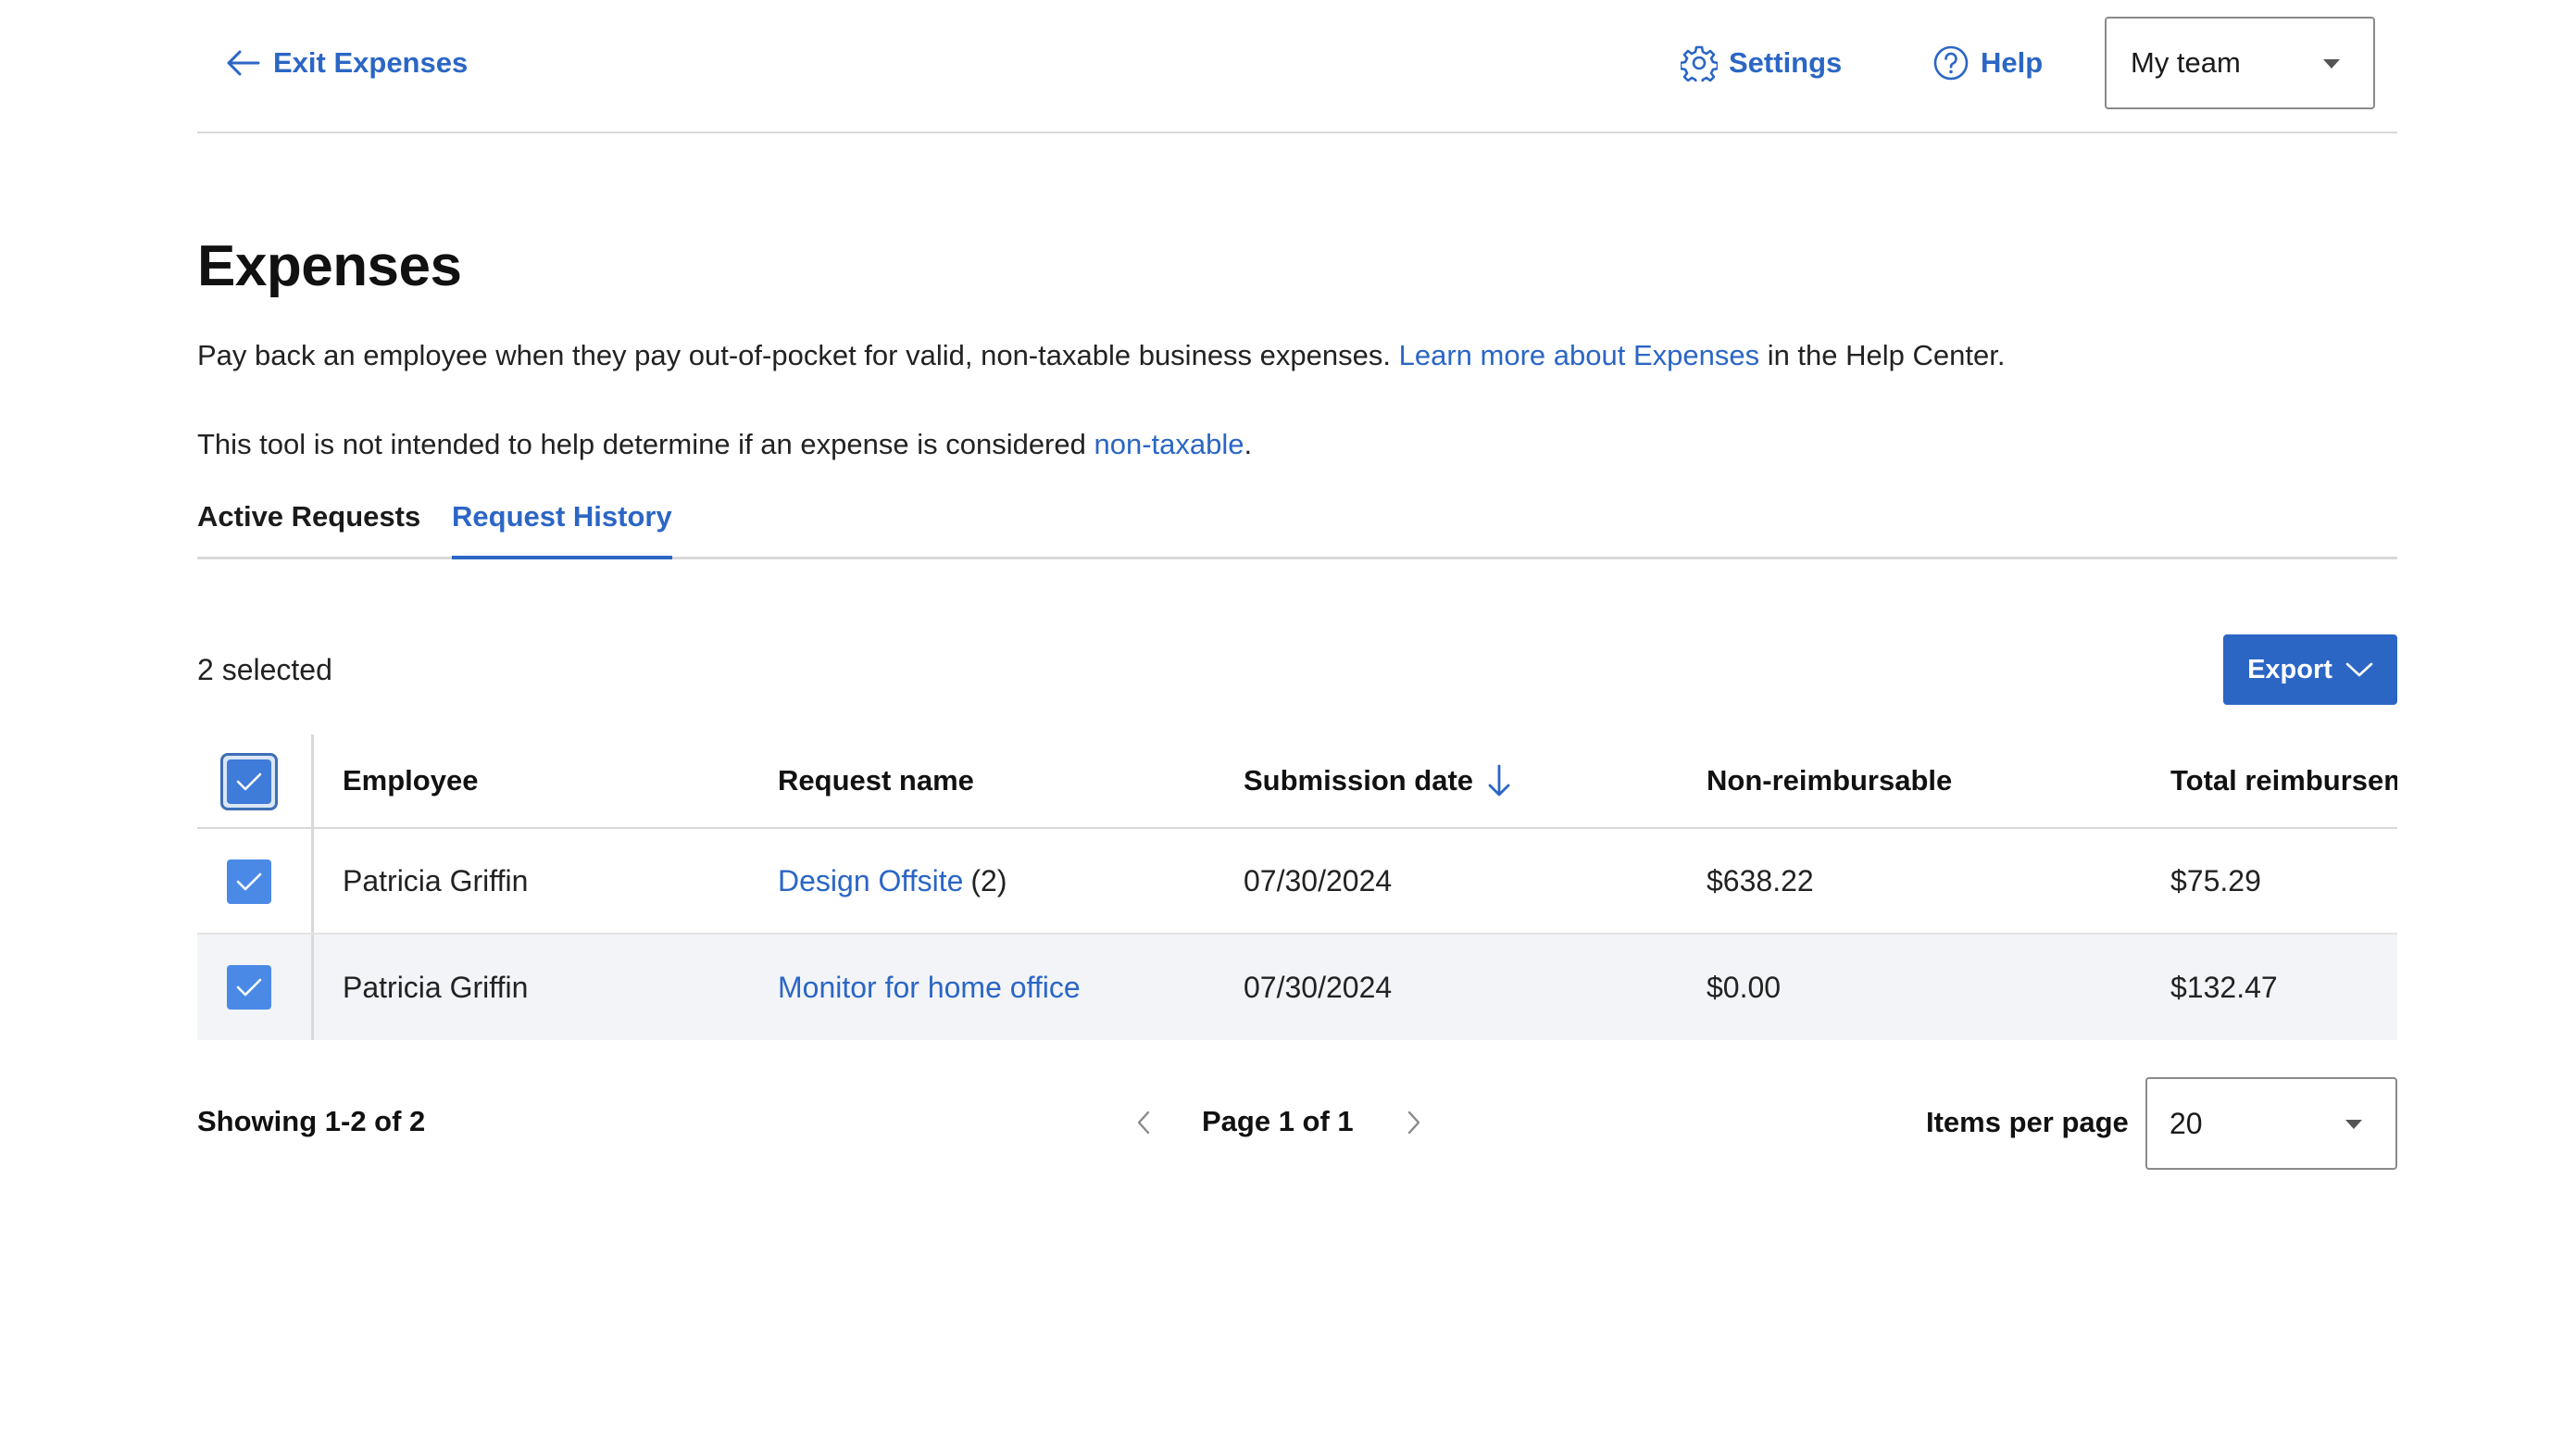  Describe the element at coordinates (411, 780) in the screenshot. I see `column-header-employee: Employee` at that location.